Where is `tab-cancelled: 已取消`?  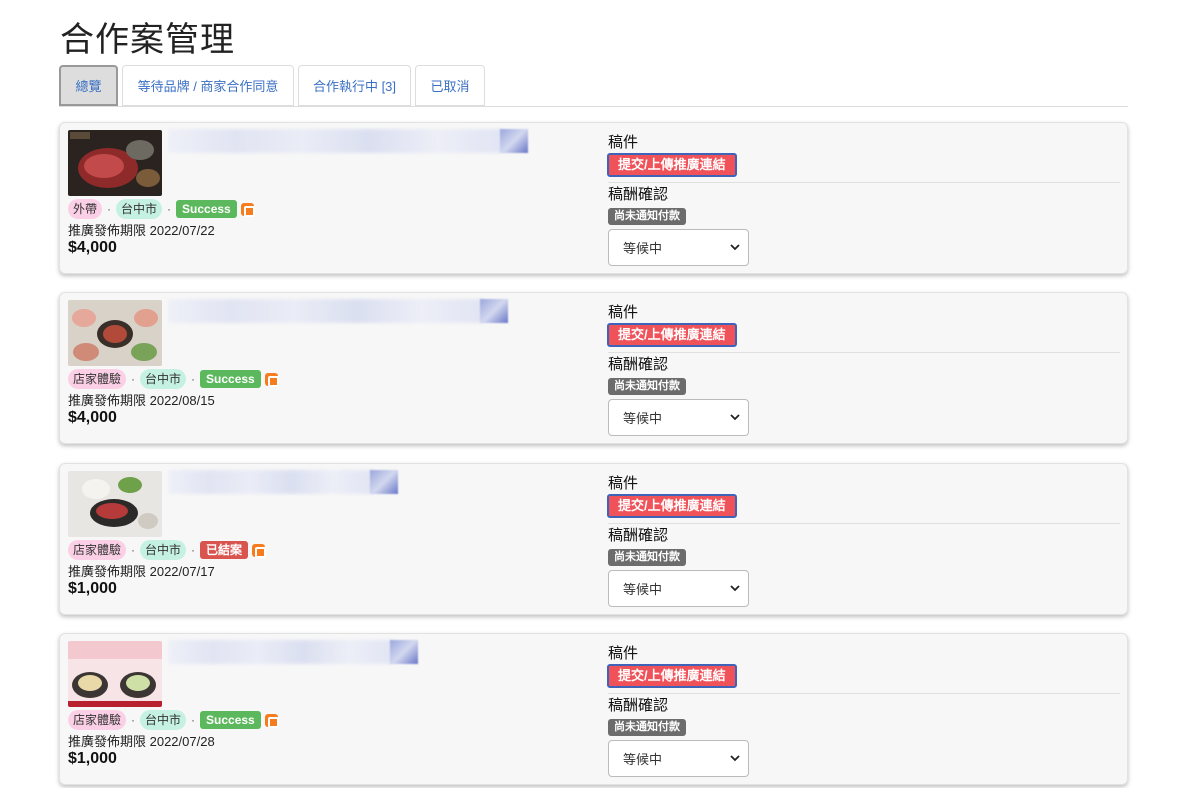 tab-cancelled: 已取消 is located at coordinates (450, 85).